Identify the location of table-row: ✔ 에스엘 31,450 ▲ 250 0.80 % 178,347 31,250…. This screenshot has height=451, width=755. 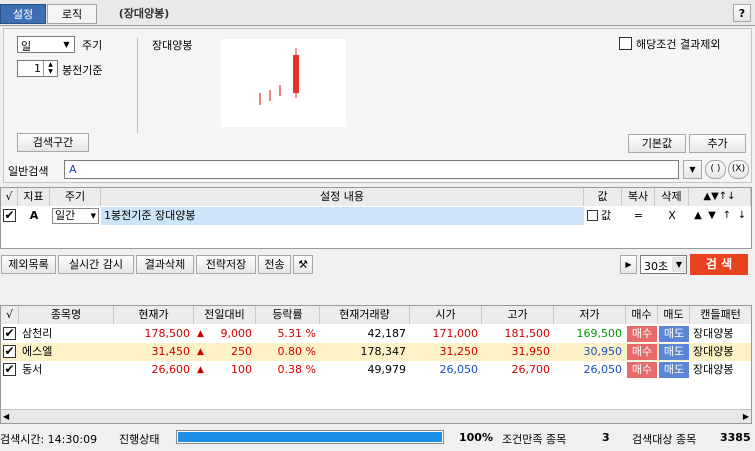
(376, 352).